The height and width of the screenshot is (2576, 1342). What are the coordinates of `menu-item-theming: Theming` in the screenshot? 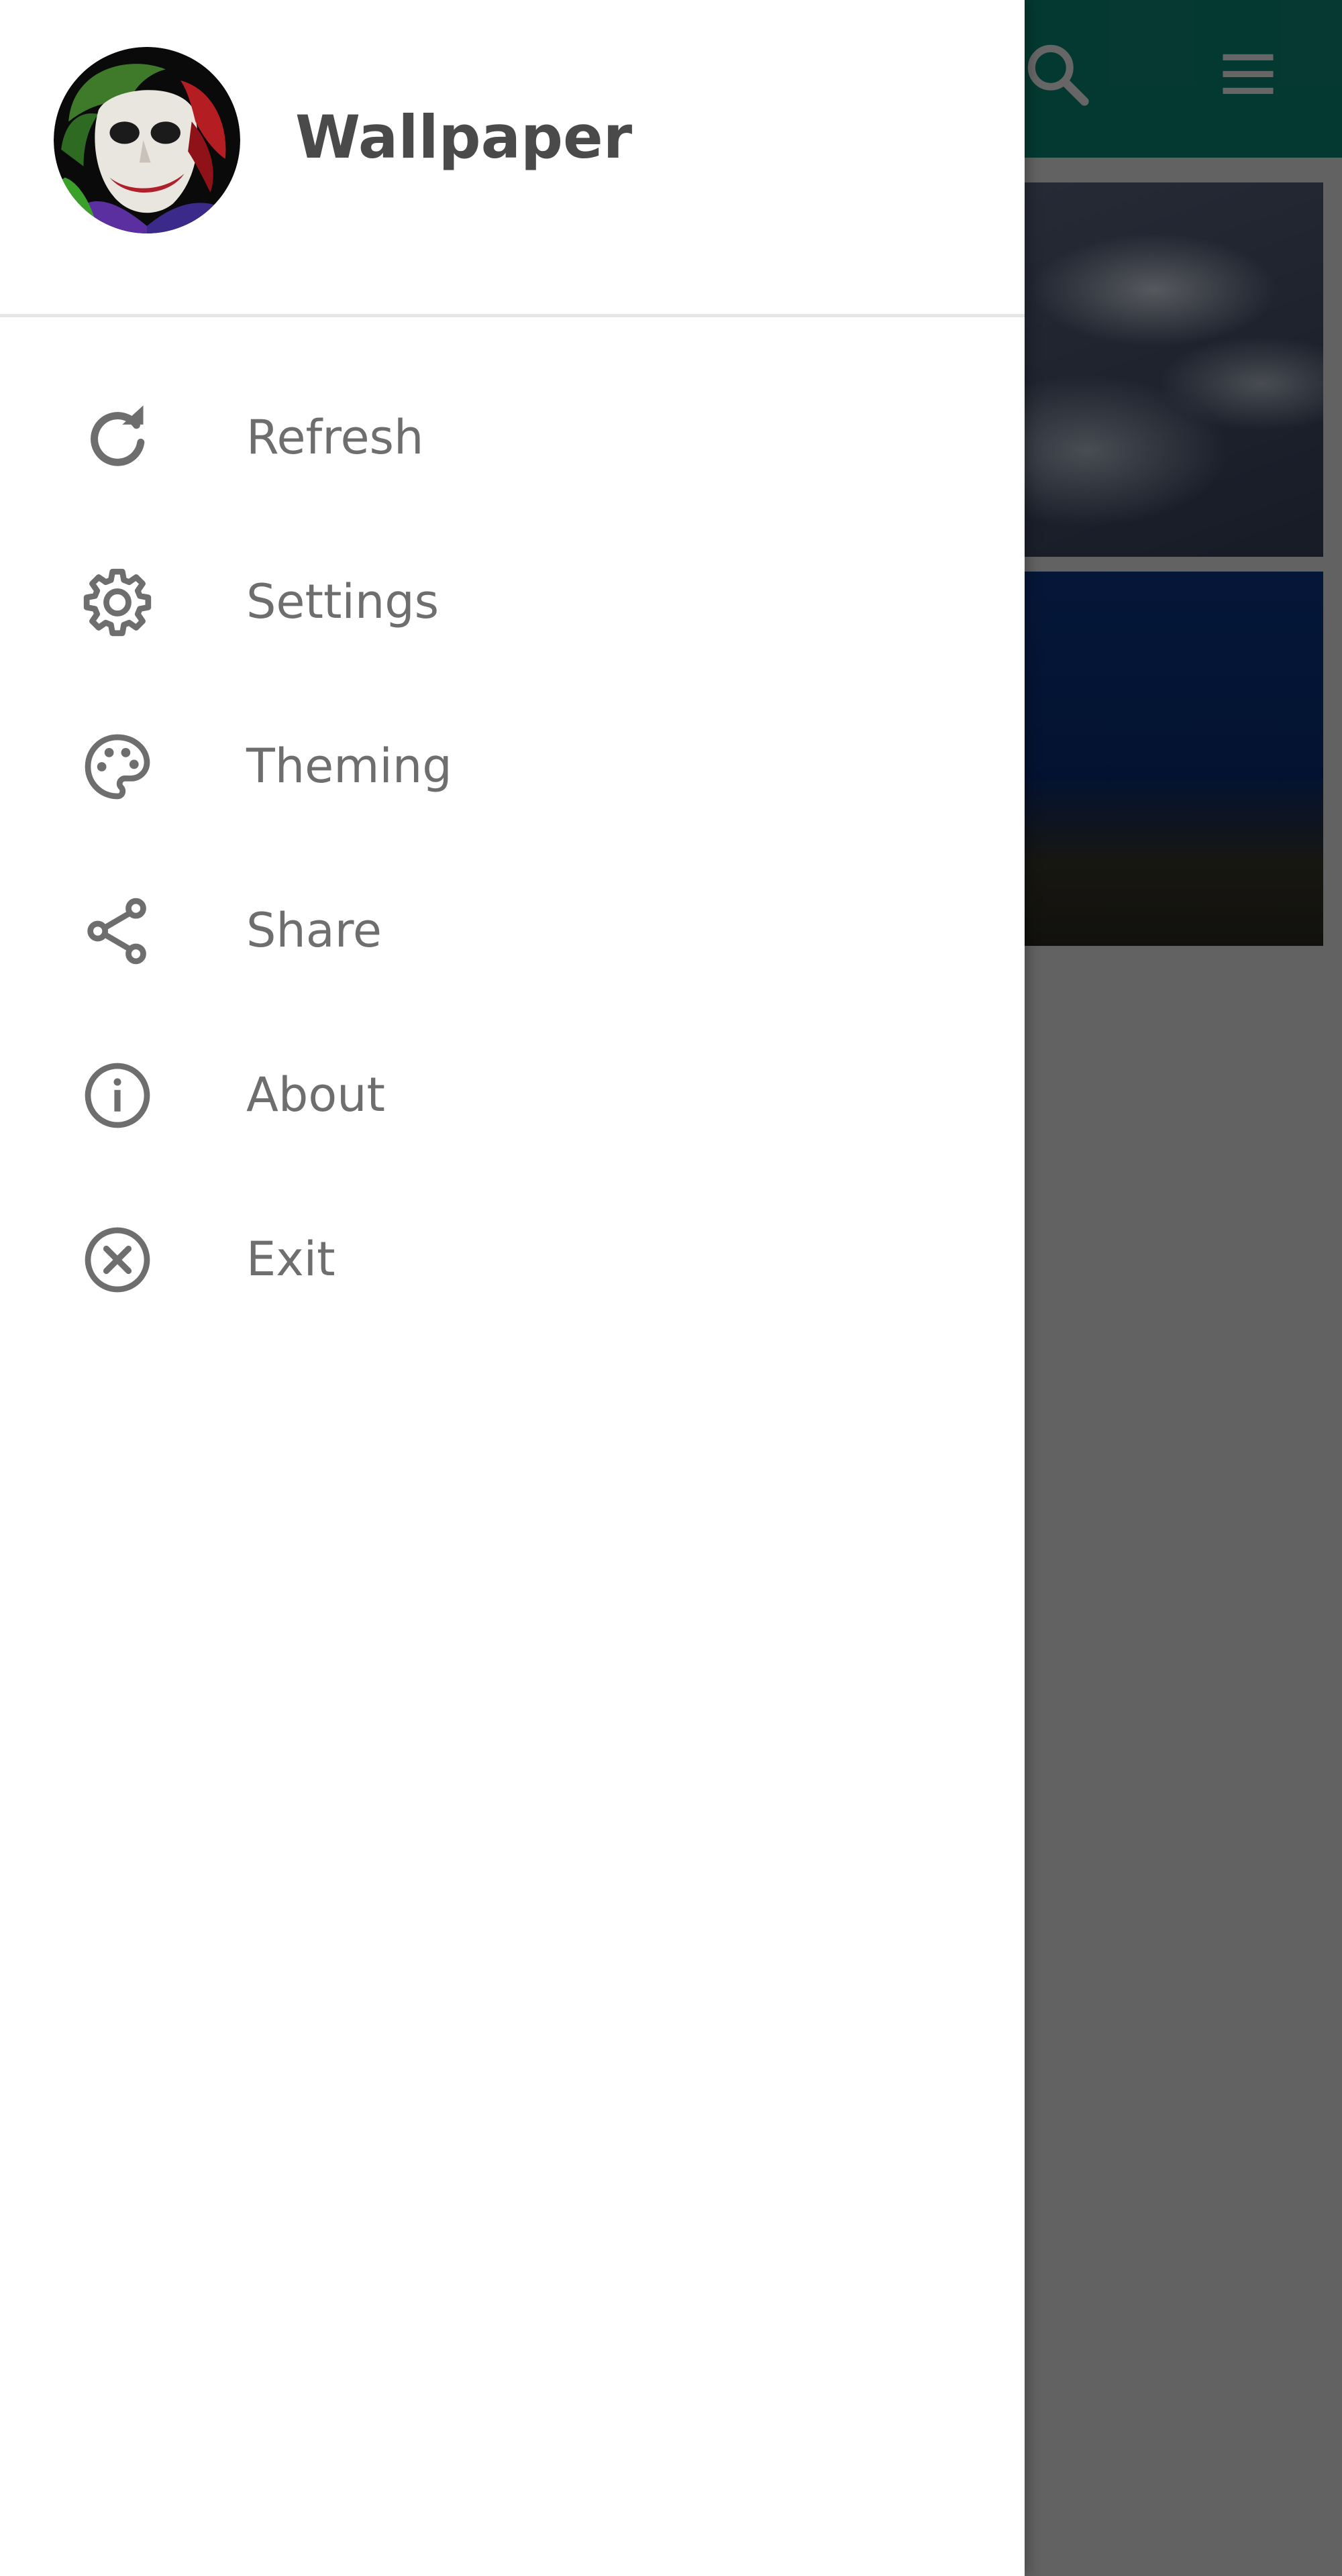 It's located at (512, 758).